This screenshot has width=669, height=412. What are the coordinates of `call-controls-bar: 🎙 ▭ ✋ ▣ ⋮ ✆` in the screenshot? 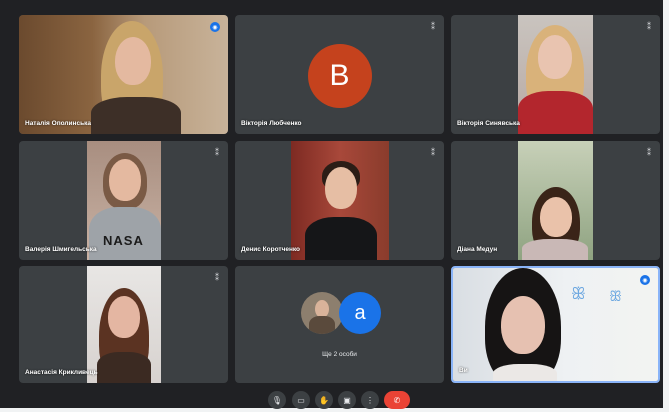 It's located at (331, 400).